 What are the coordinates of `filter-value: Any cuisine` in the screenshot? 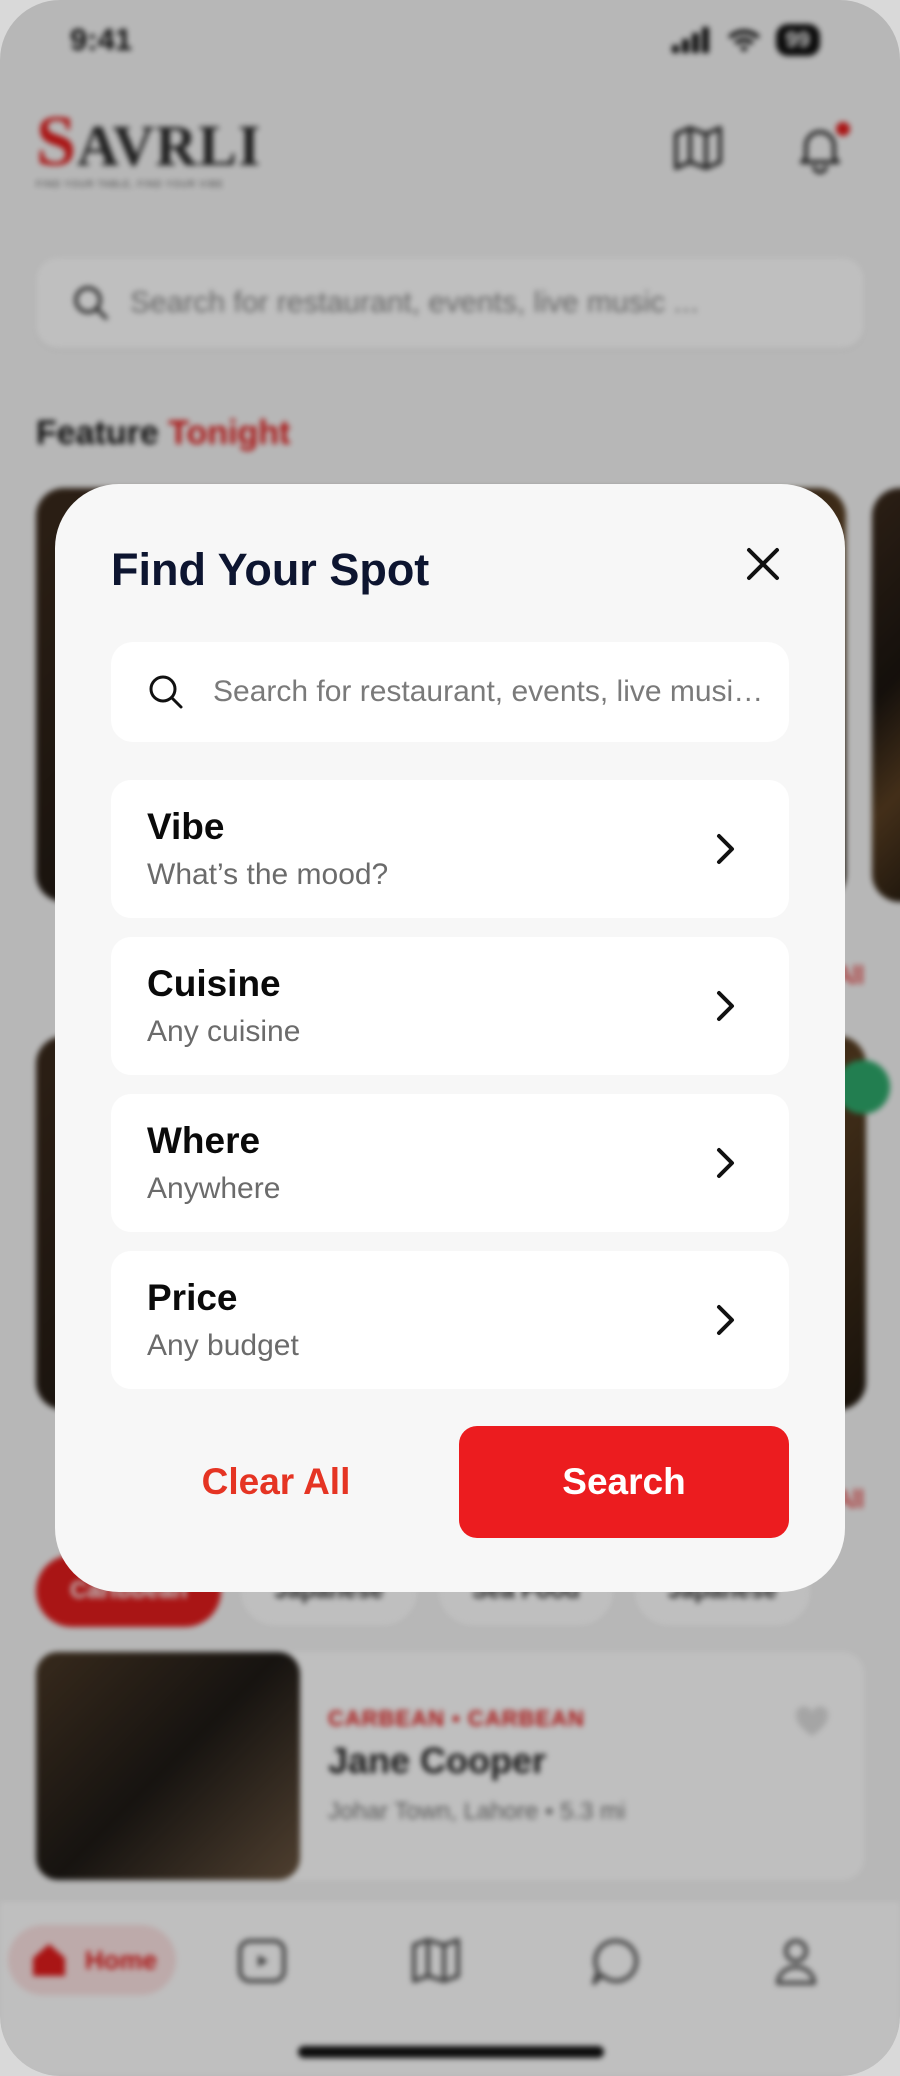 It's located at (224, 1031).